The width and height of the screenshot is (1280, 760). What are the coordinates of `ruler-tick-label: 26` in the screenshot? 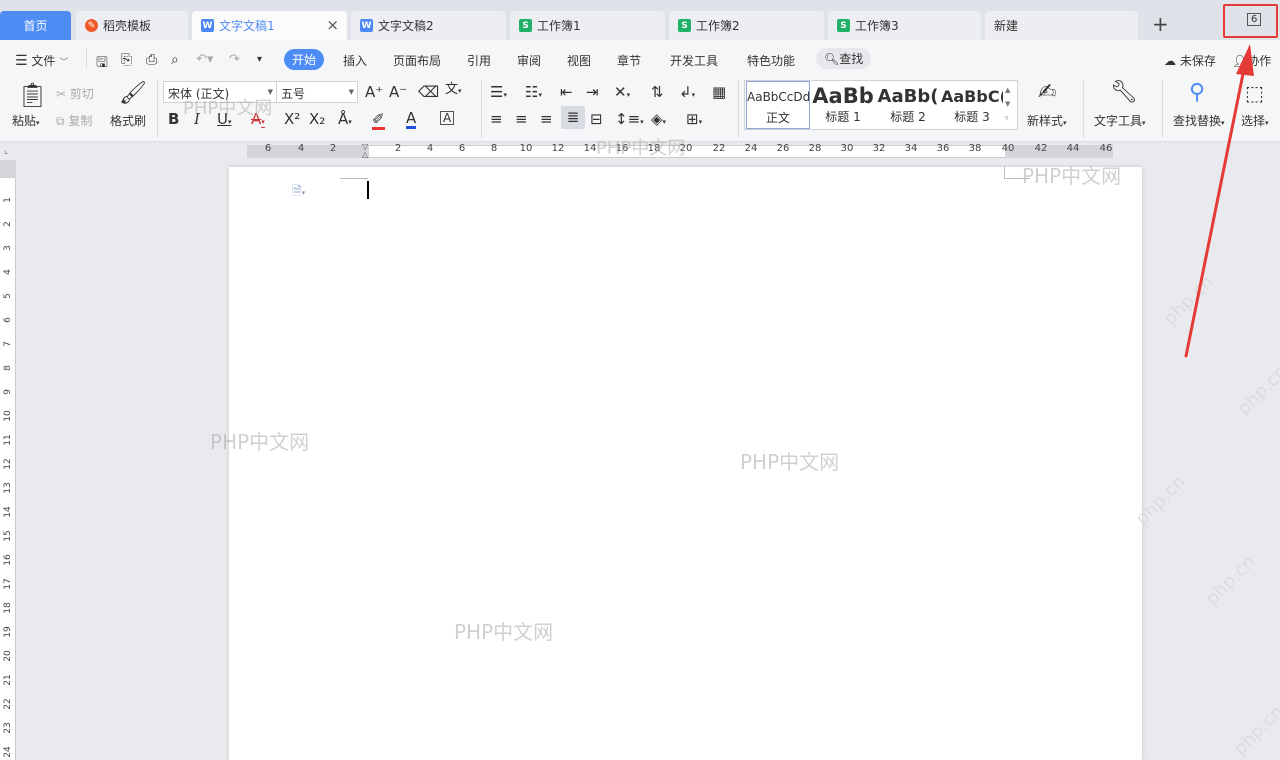 It's located at (783, 148).